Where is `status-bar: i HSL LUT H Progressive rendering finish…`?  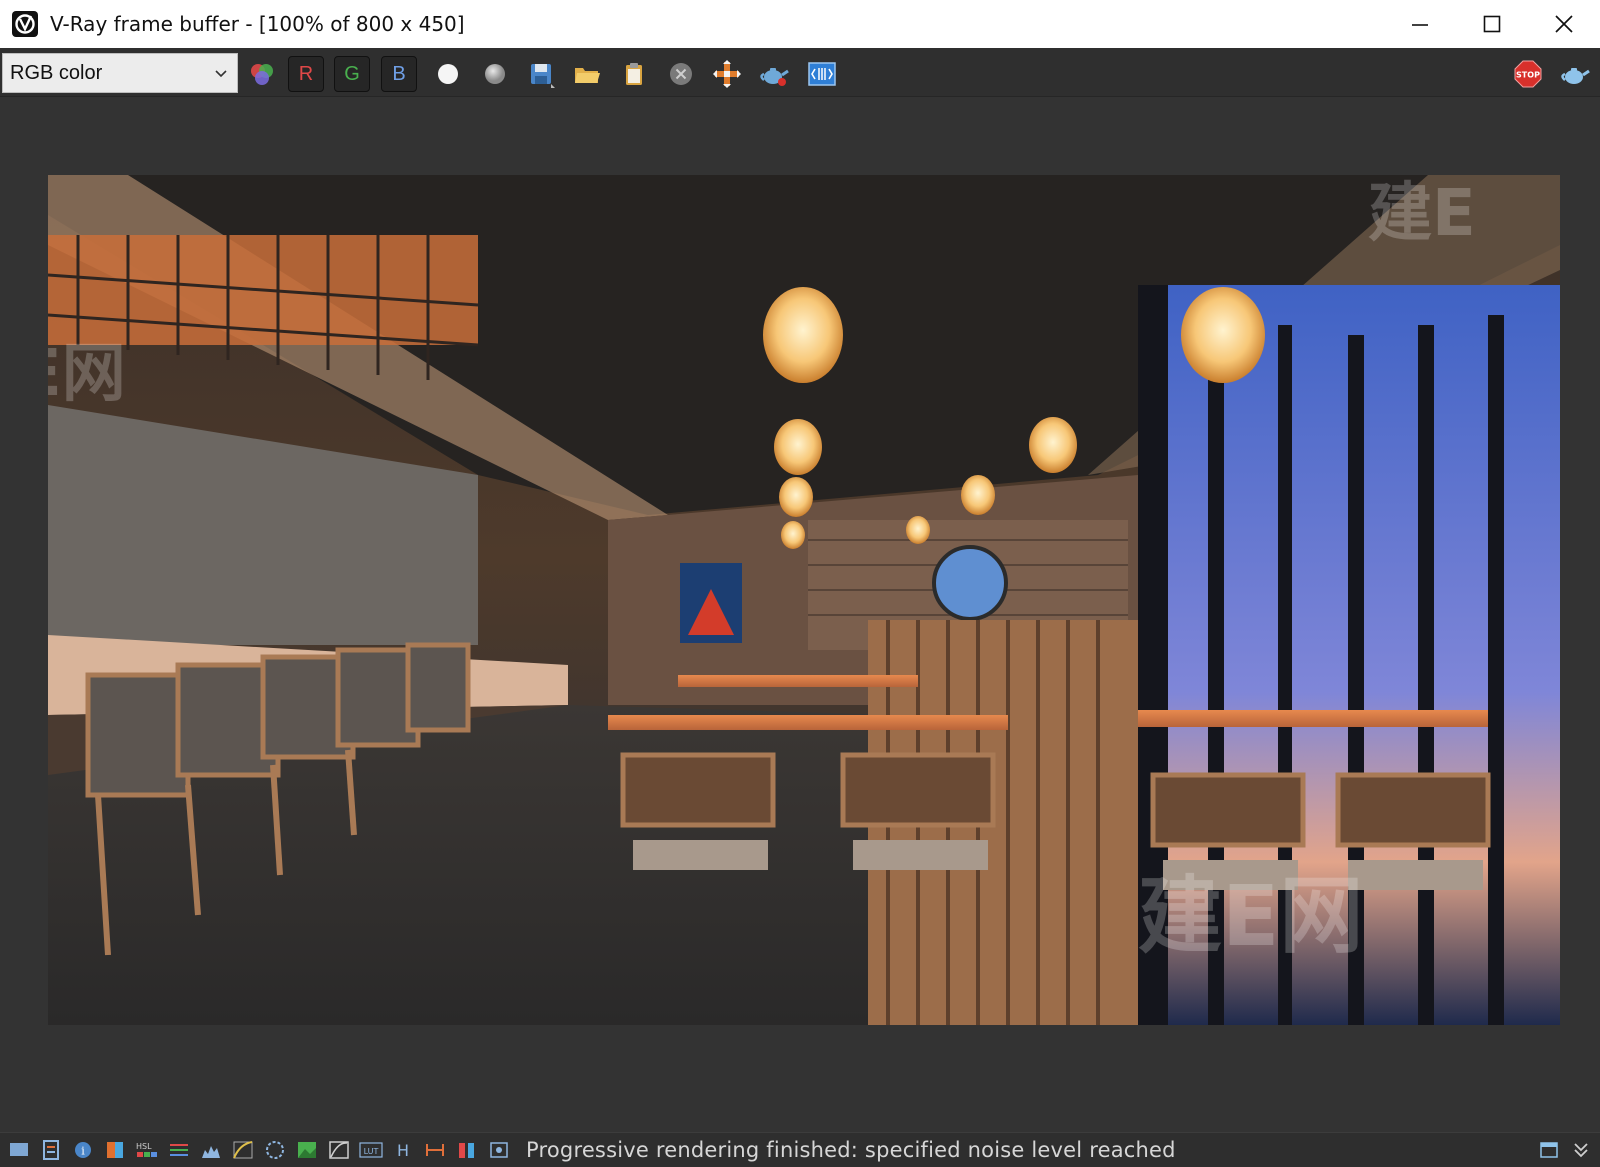
status-bar: i HSL LUT H Progressive rendering finish… is located at coordinates (800, 1149).